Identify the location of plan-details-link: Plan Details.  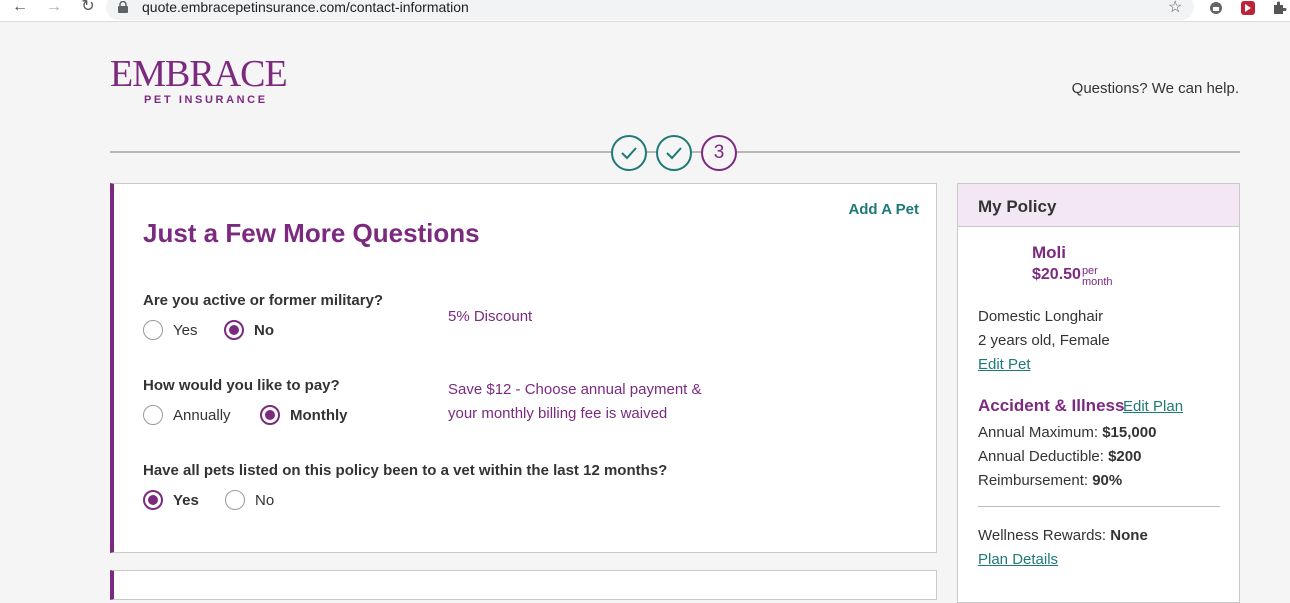
(1018, 559).